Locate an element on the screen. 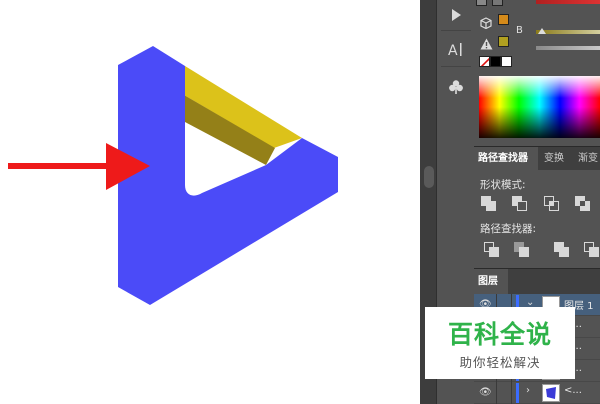  pathfinder-tabbar: 路径查找器 变换 渐变 is located at coordinates (537, 158).